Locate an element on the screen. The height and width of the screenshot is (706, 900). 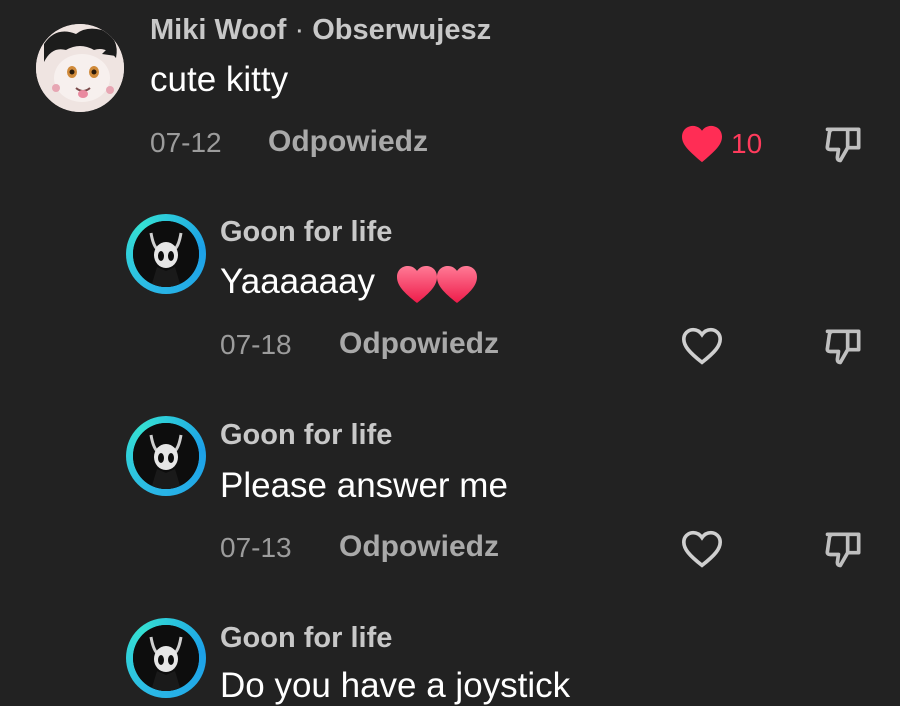
furry-avatar-icon is located at coordinates (80, 68).